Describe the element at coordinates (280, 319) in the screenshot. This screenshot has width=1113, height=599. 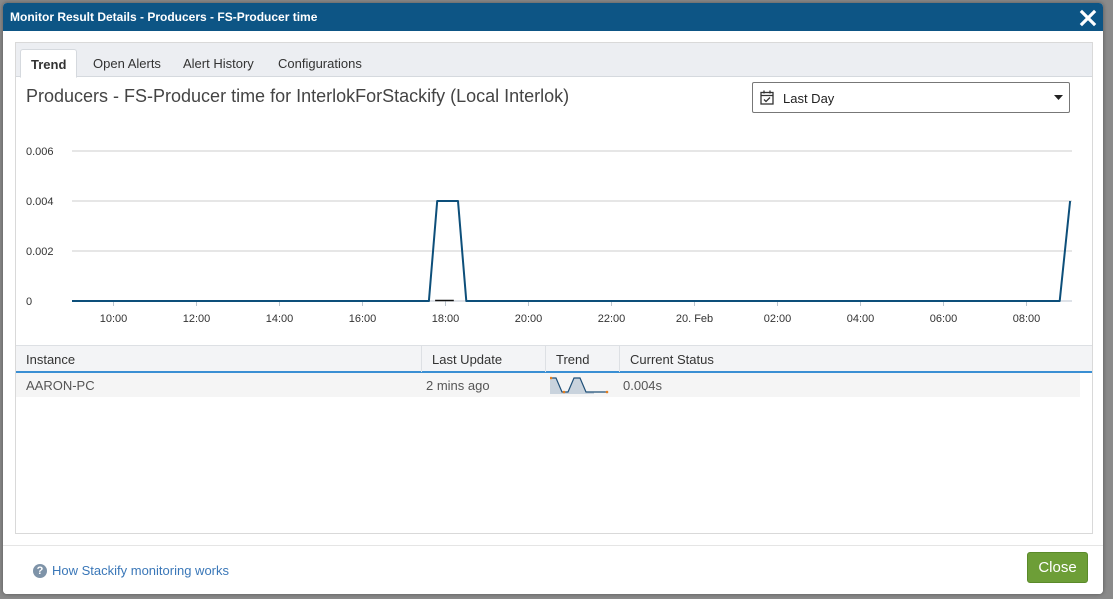
I see `x-tick-label: 14:00` at that location.